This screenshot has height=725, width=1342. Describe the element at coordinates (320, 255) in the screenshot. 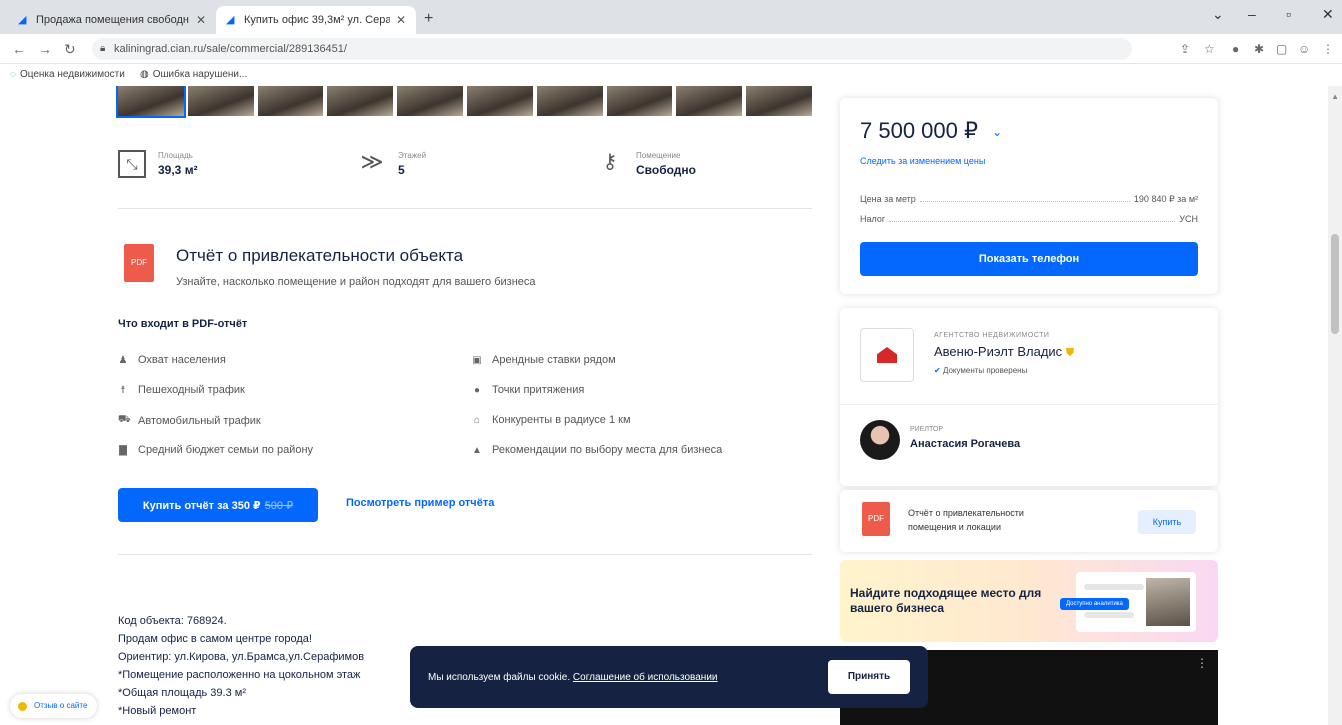

I see `report-title: Отчёт о привлекательности объекта` at that location.